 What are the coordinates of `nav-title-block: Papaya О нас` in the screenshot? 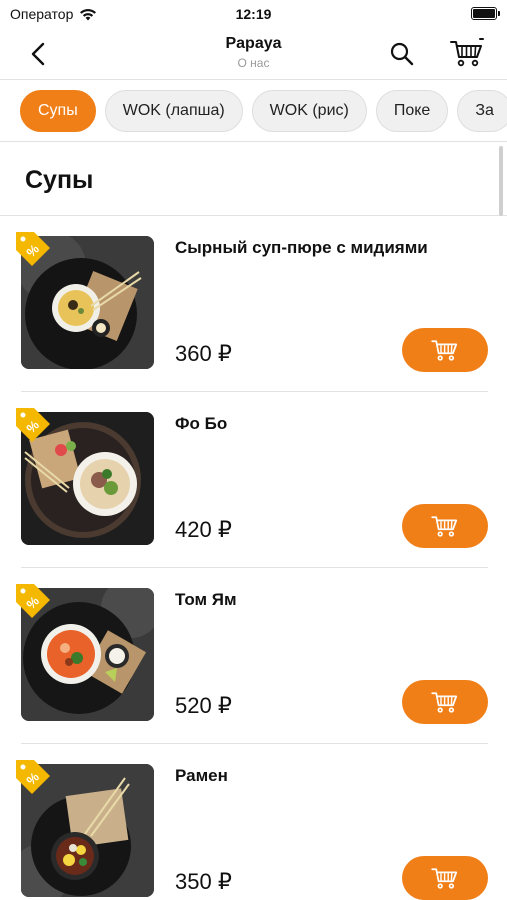 It's located at (253, 52).